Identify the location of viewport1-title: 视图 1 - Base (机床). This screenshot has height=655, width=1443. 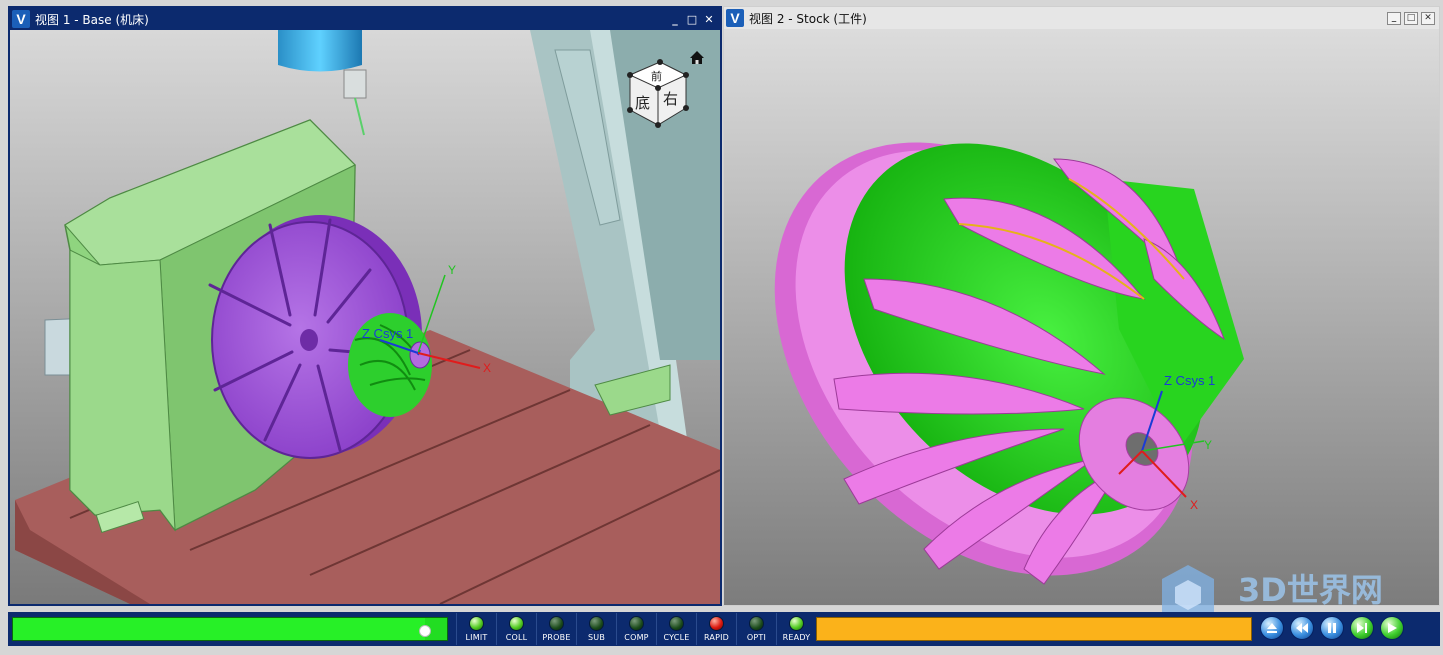
(92, 19).